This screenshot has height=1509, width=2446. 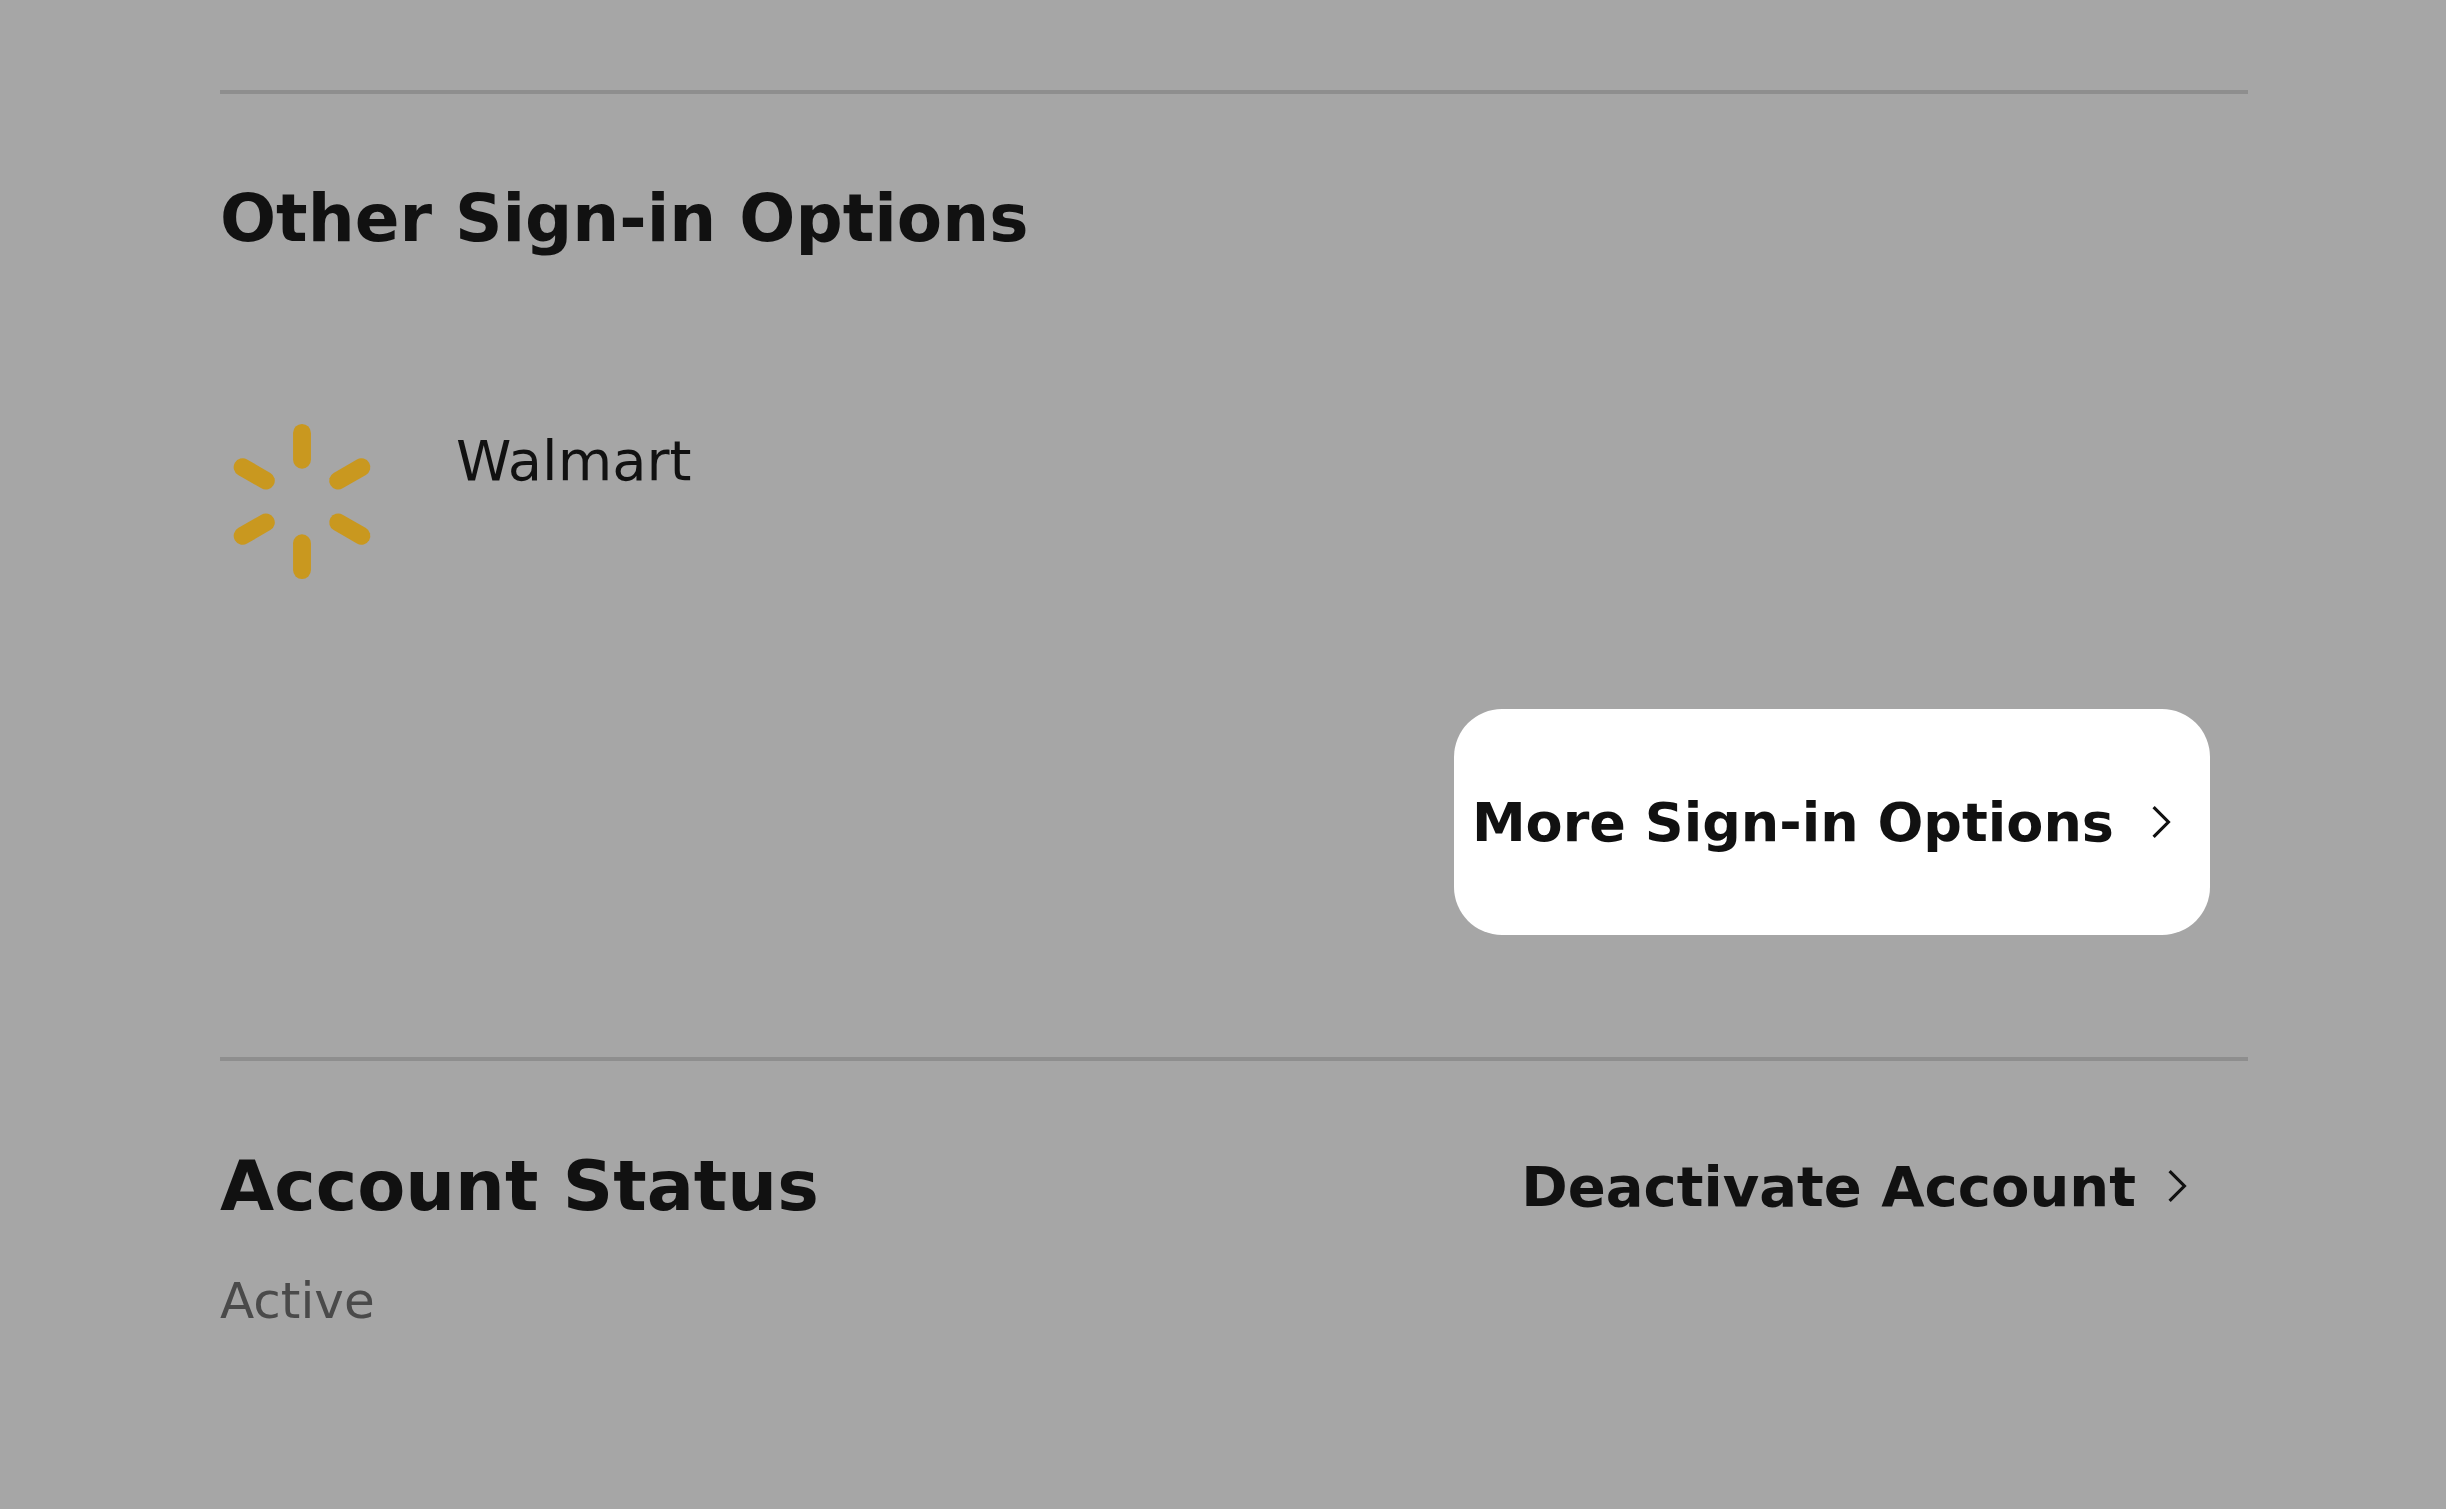 I want to click on deactivate-account-link: Deactivate Account, so click(x=1854, y=1186).